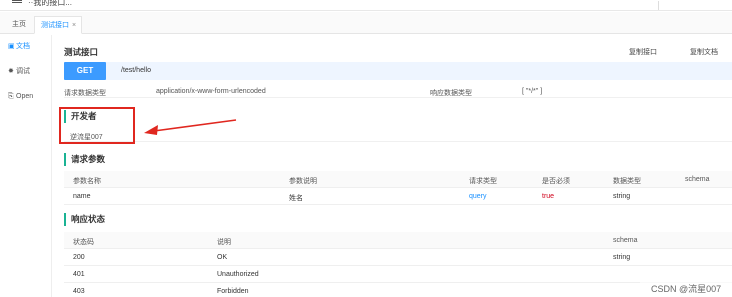 Image resolution: width=732 pixels, height=297 pixels. What do you see at coordinates (136, 70) in the screenshot?
I see `api-path: /test/hello` at bounding box center [136, 70].